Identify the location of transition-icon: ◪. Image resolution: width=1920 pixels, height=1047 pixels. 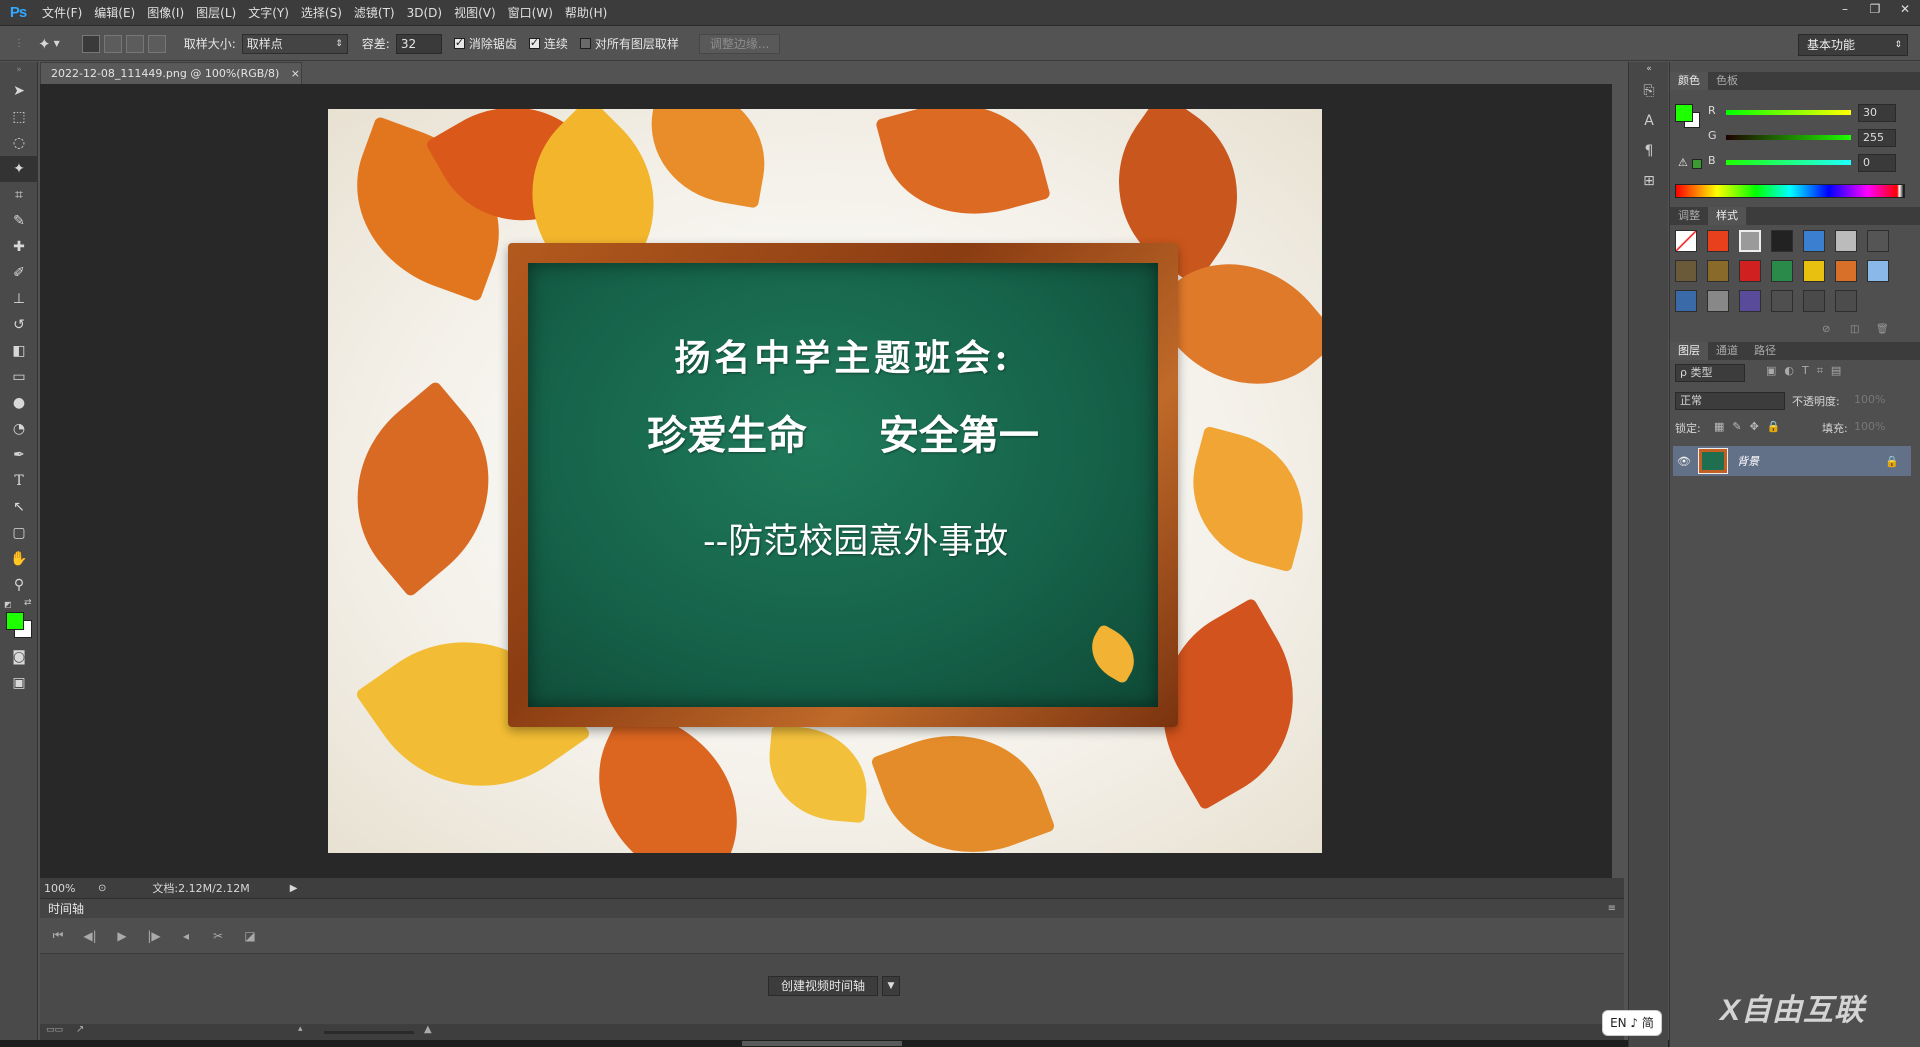
(250, 936).